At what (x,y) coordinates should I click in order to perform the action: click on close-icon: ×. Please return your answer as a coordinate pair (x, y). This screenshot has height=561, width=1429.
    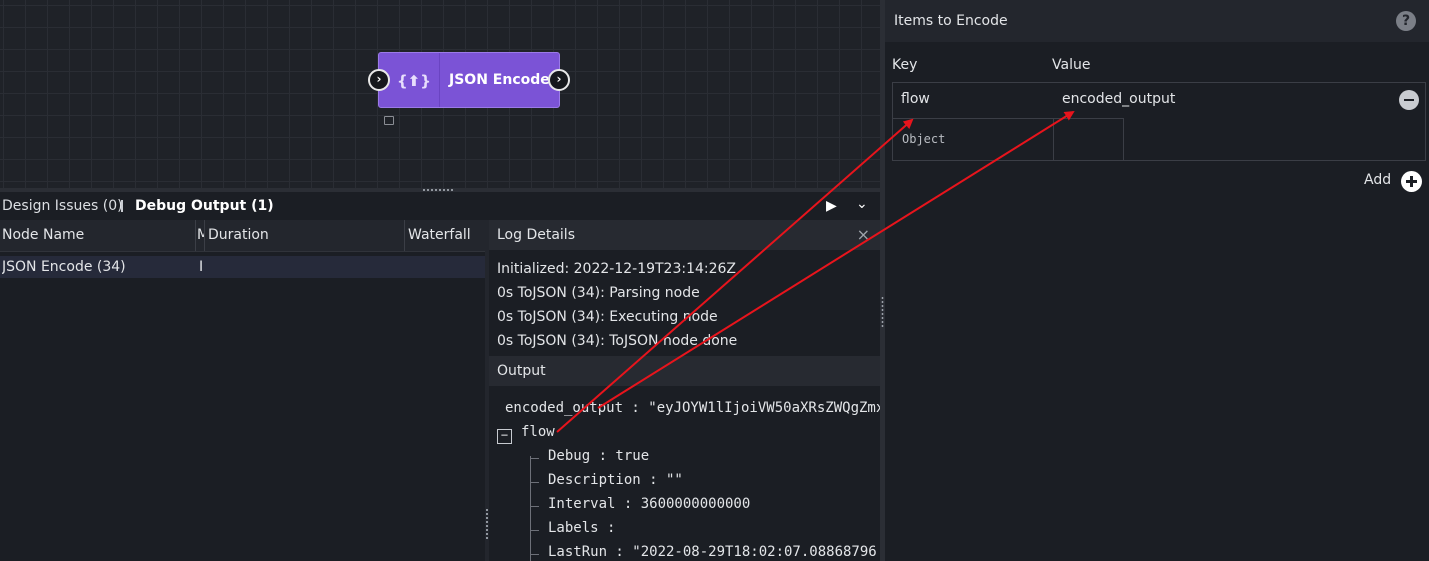
    Looking at the image, I should click on (863, 235).